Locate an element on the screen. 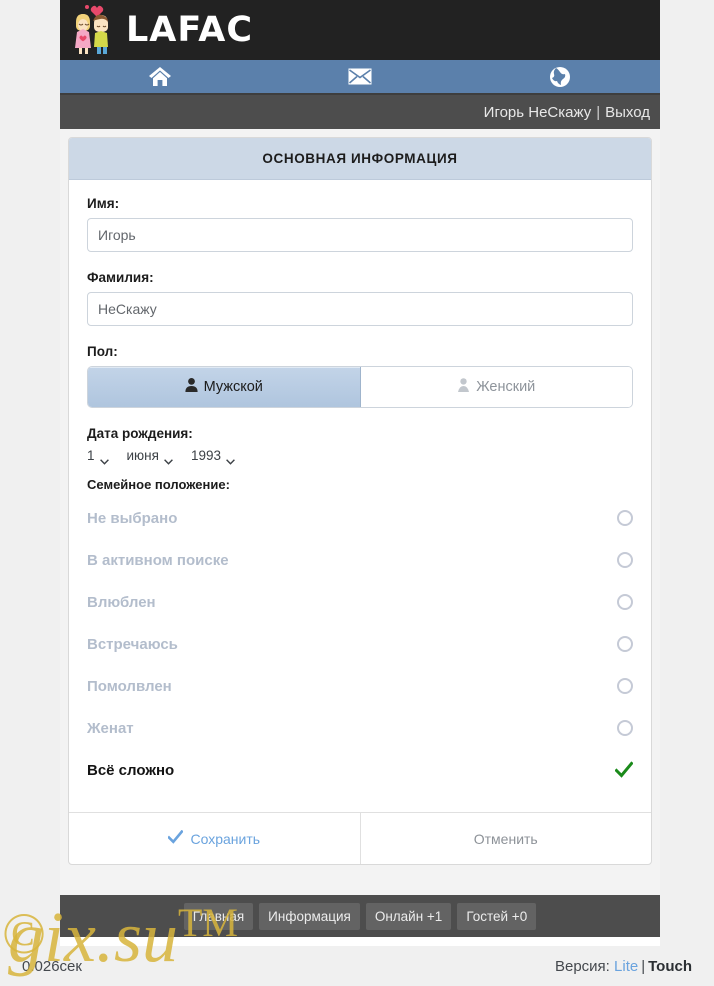 This screenshot has height=986, width=714. logo-bar: LAFAC is located at coordinates (360, 30).